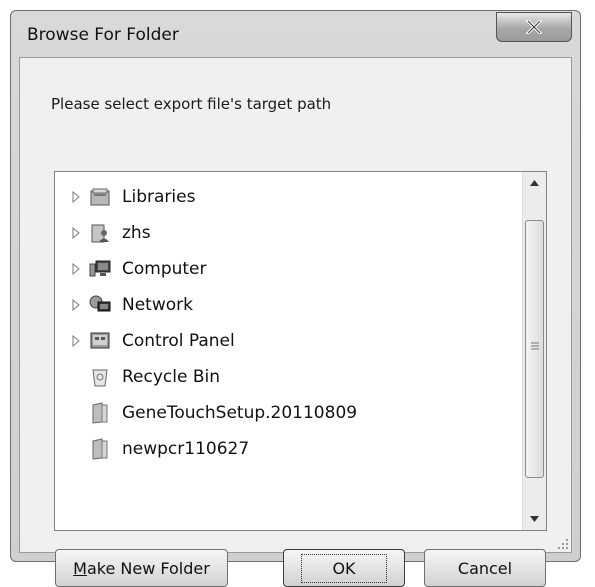 The image size is (595, 587). Describe the element at coordinates (178, 341) in the screenshot. I see `tree-item-label: Control Panel` at that location.